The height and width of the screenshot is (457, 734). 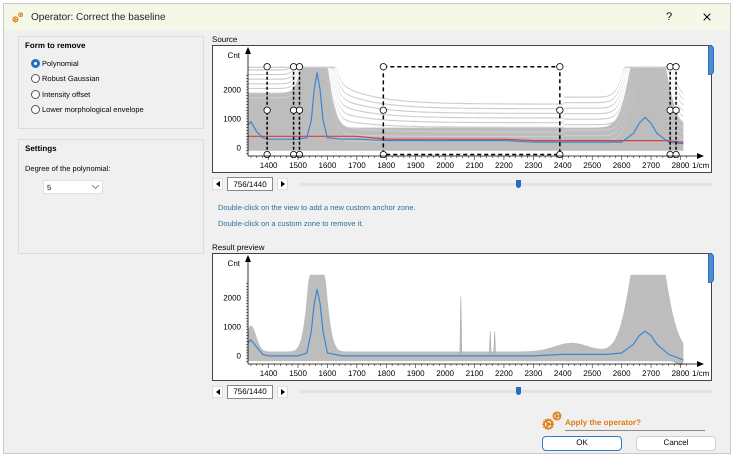 I want to click on window-title: Operator: Correct the baseline, so click(x=99, y=17).